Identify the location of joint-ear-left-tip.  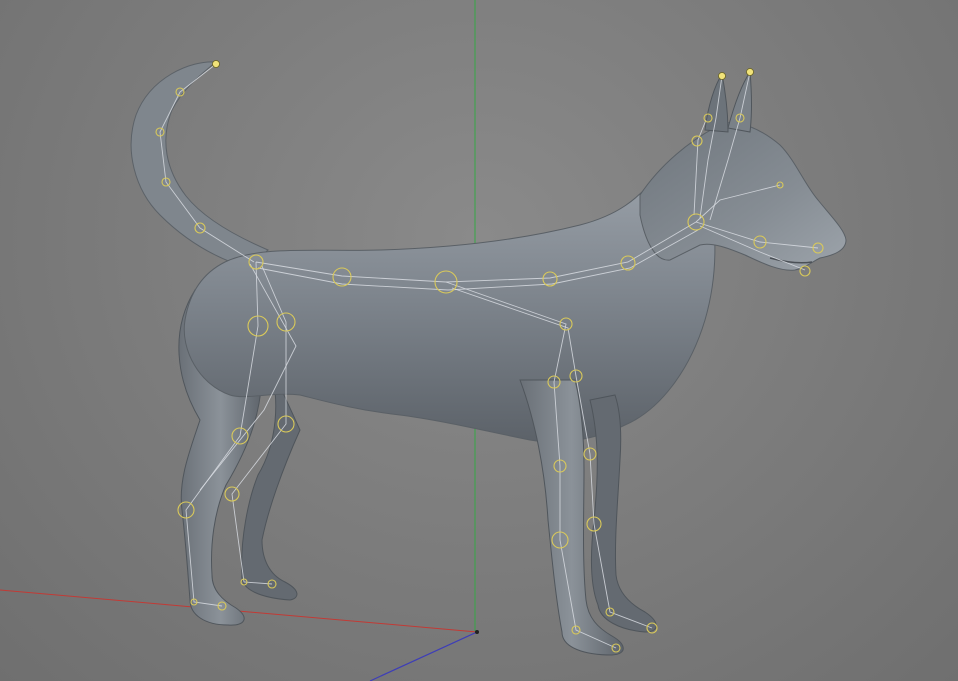
(722, 76).